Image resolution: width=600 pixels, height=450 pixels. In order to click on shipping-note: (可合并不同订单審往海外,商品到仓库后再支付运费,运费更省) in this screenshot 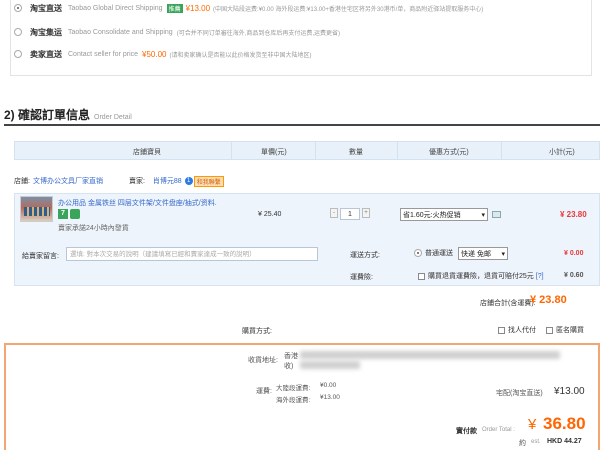, I will do `click(258, 33)`.